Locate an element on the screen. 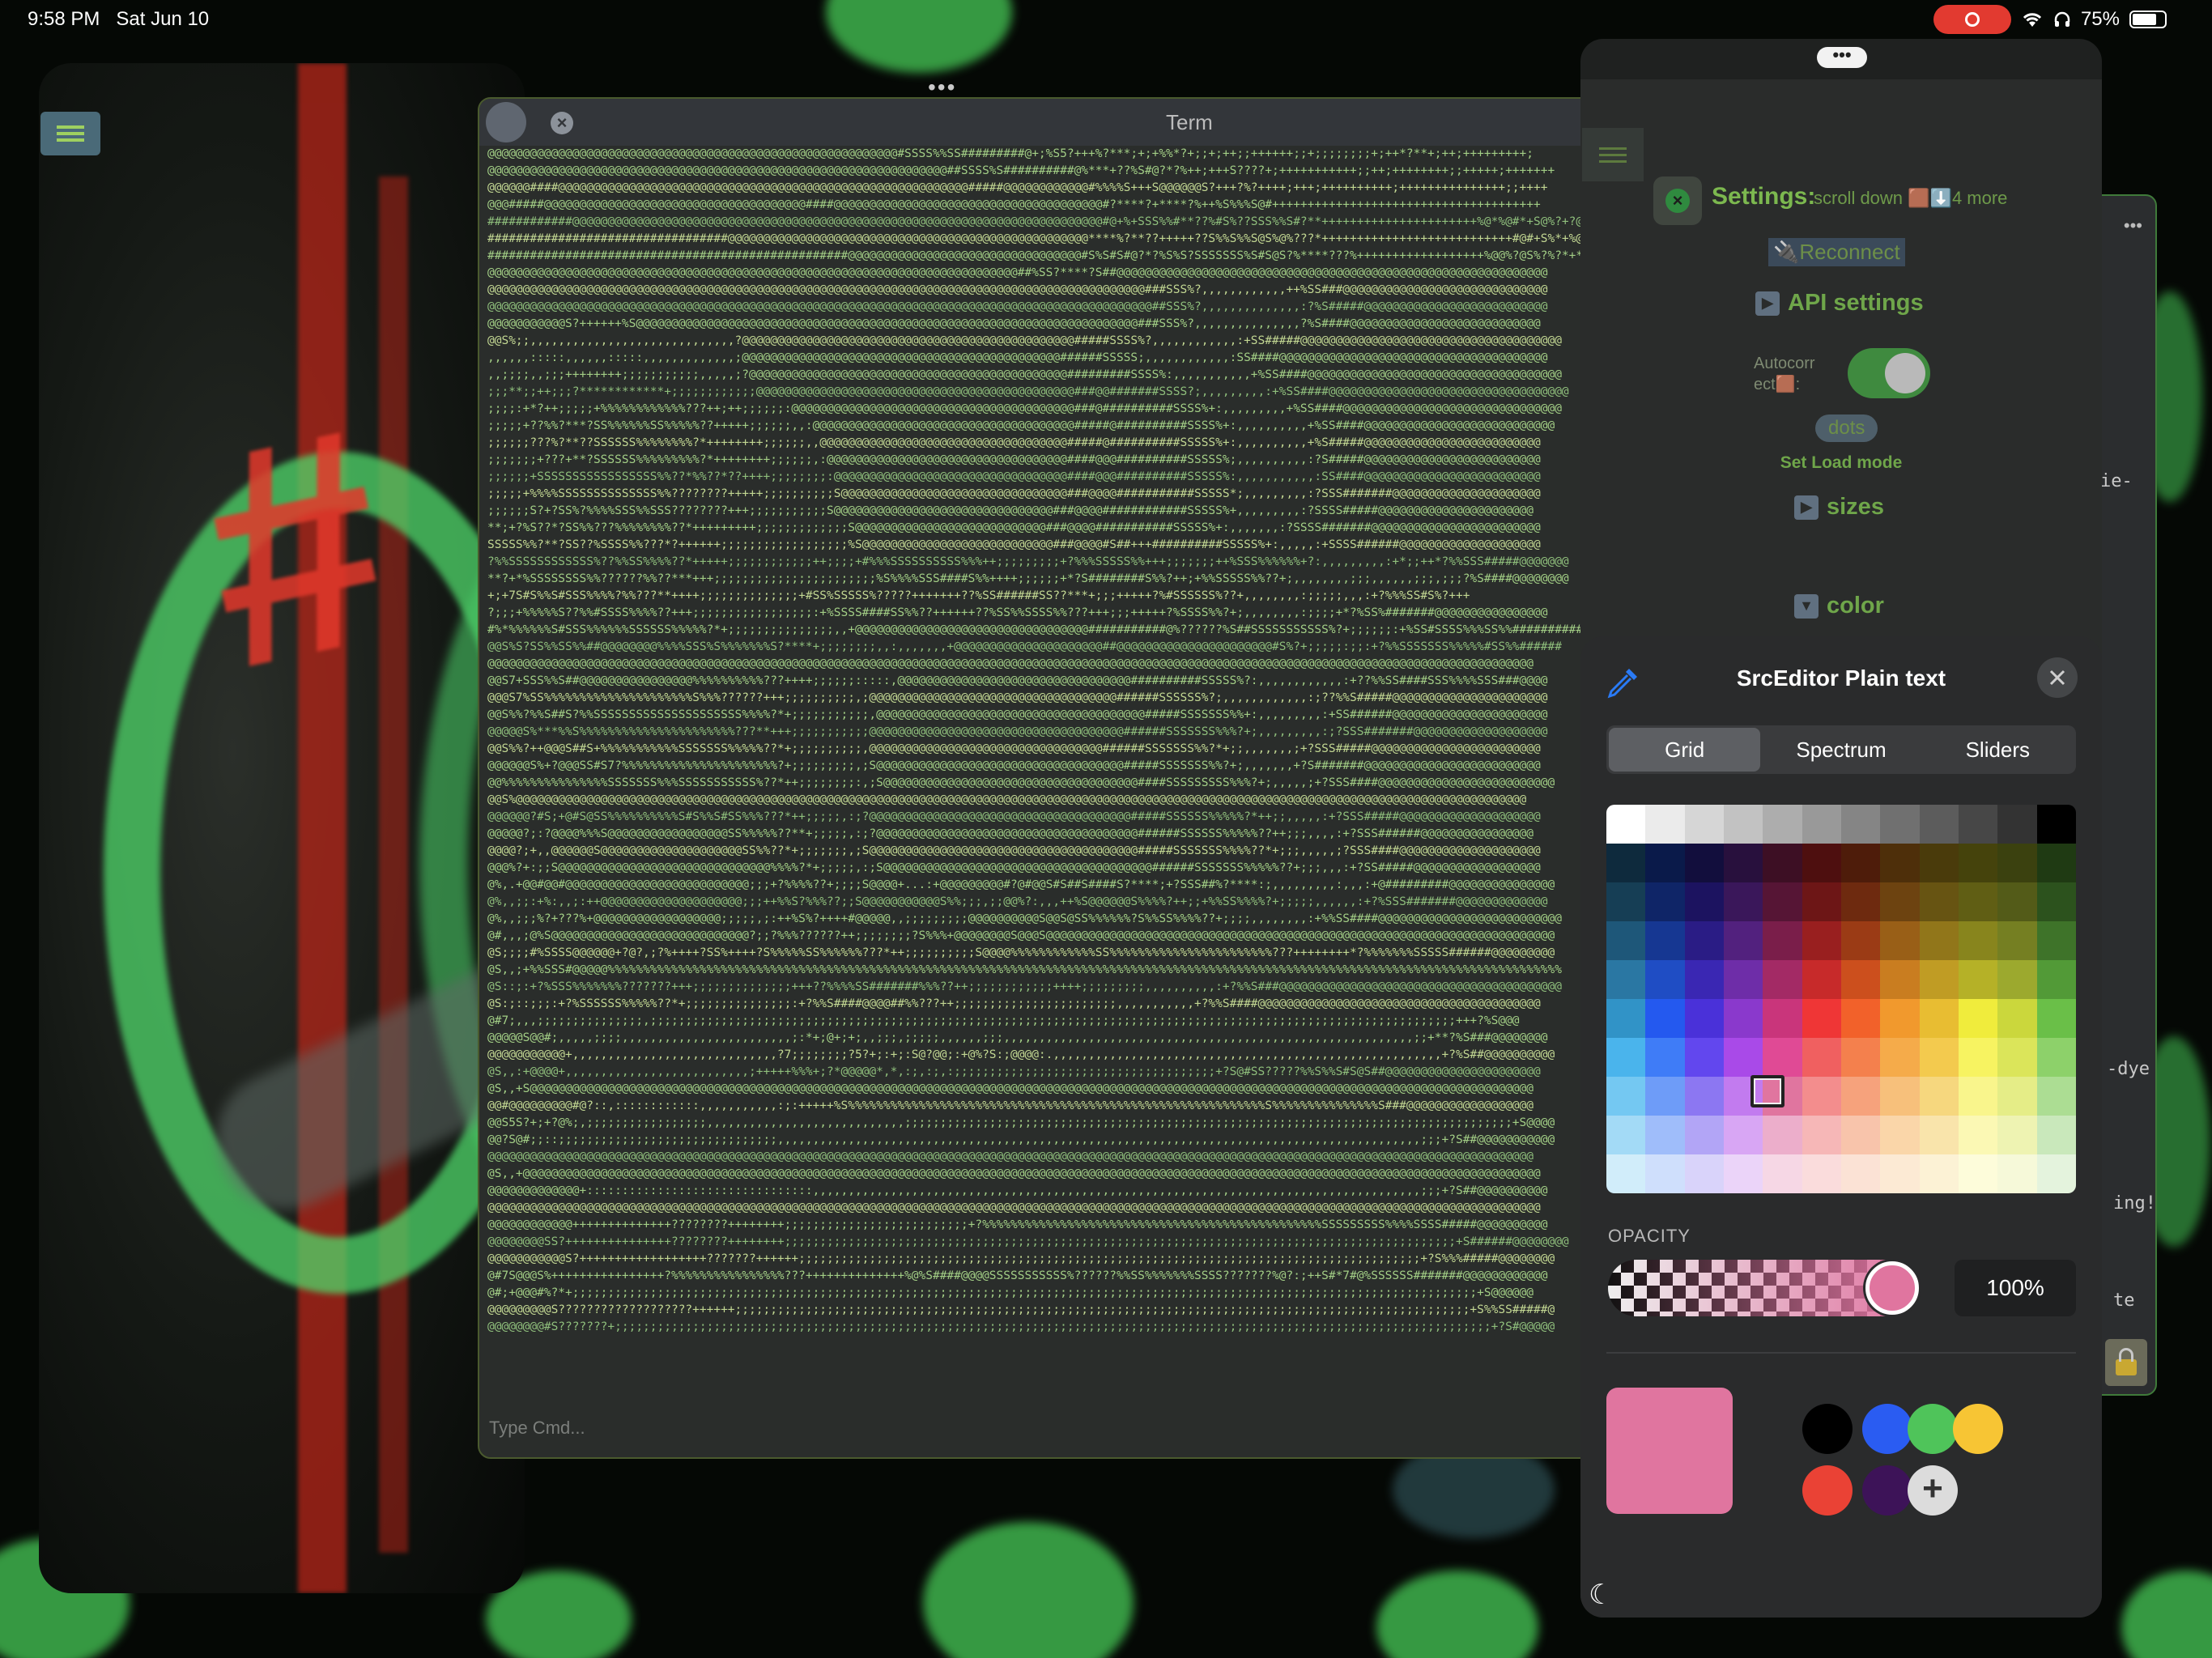 The image size is (2212, 1658). picker-close-button is located at coordinates (2058, 677).